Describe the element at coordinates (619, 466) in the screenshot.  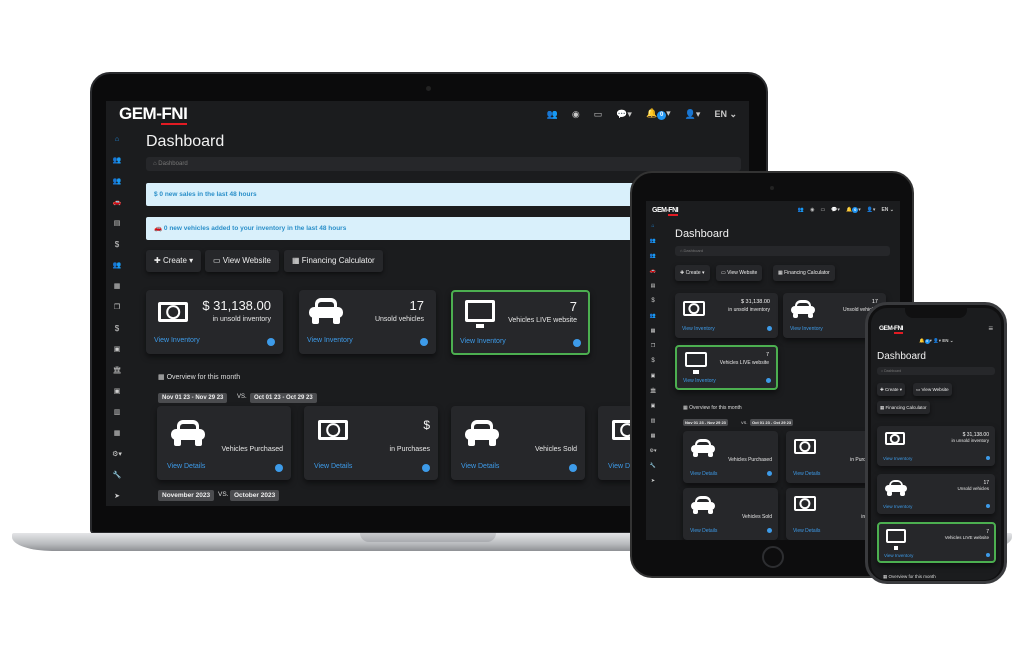
I see `view-details-link: View D` at that location.